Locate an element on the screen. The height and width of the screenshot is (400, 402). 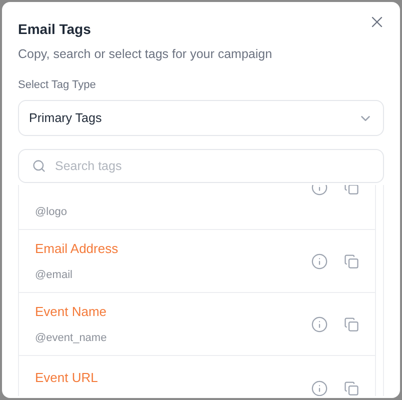
search-icon is located at coordinates (39, 166).